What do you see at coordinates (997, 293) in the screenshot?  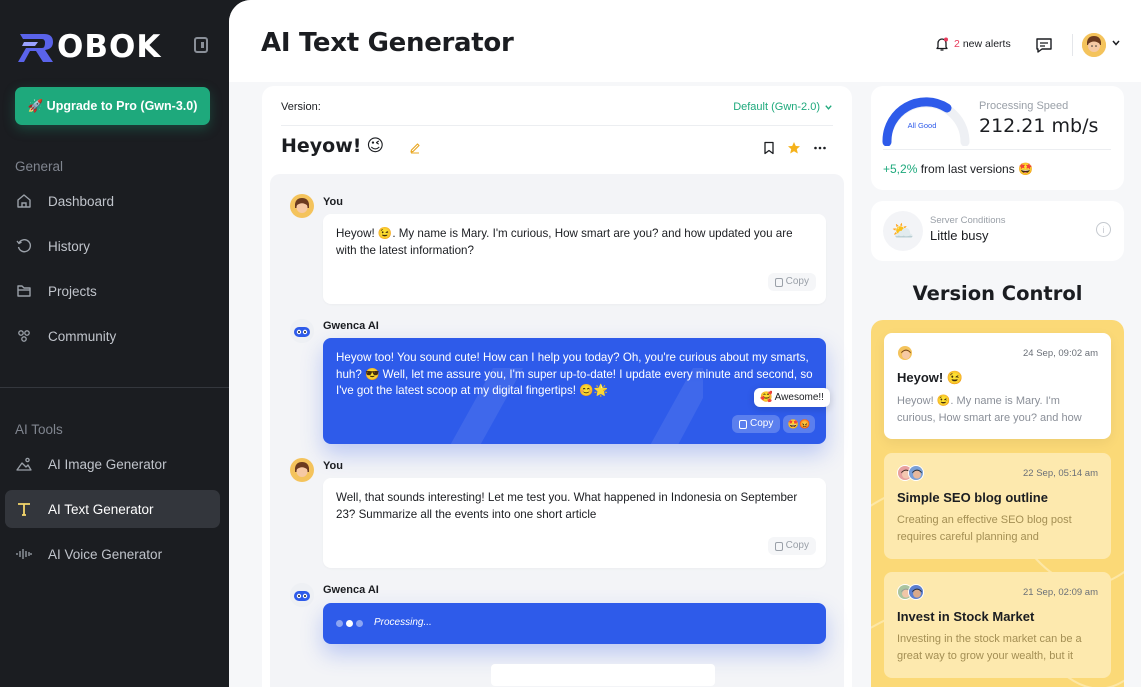 I see `version-control-title: Version Control` at bounding box center [997, 293].